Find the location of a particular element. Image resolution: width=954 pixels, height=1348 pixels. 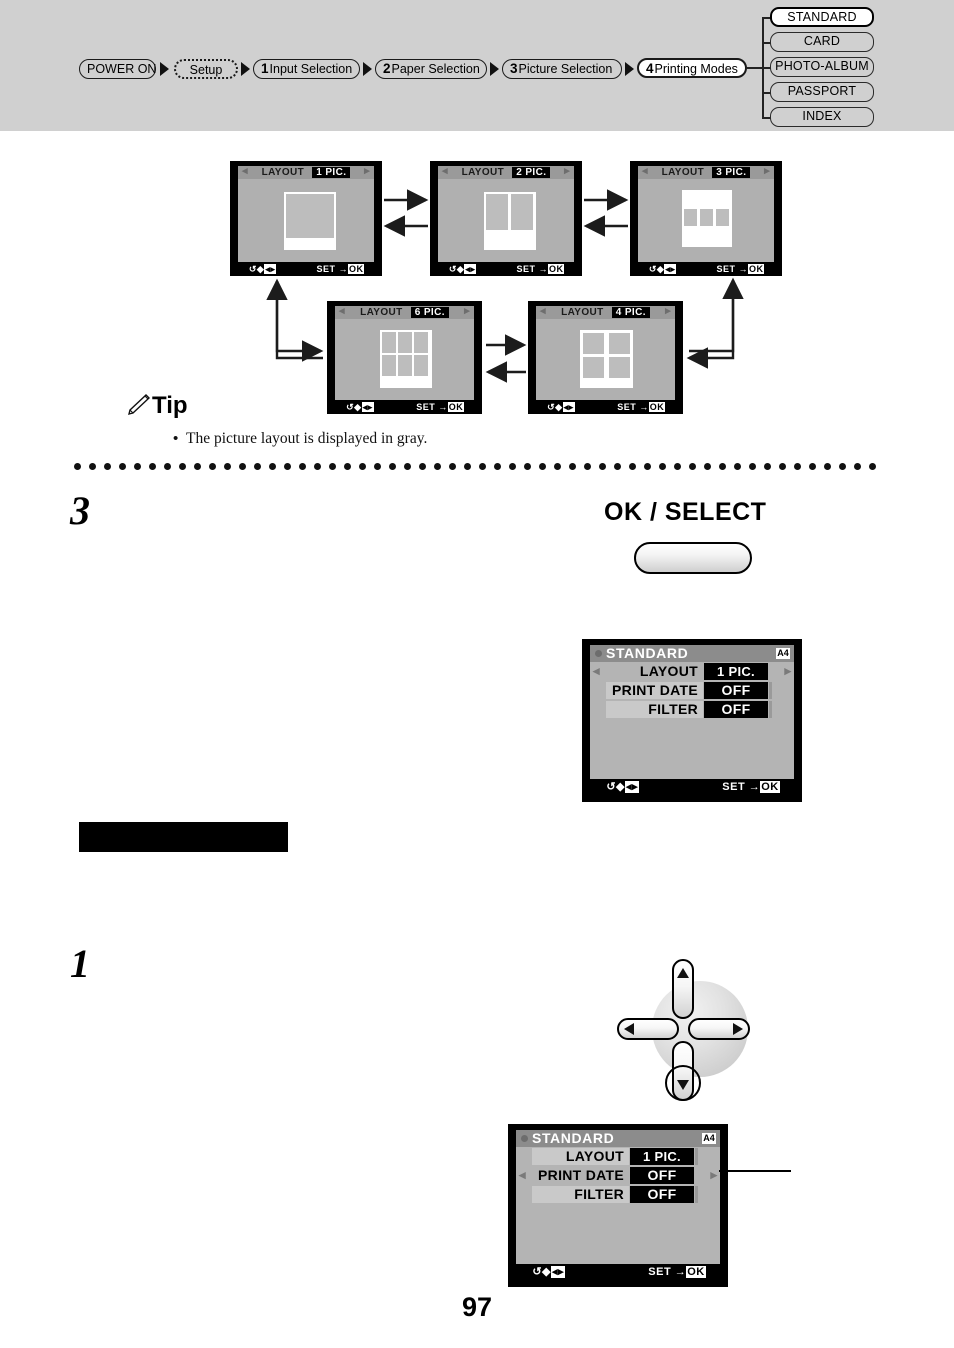

flow-step-input-selection: 1Input Selection is located at coordinates (306, 69).